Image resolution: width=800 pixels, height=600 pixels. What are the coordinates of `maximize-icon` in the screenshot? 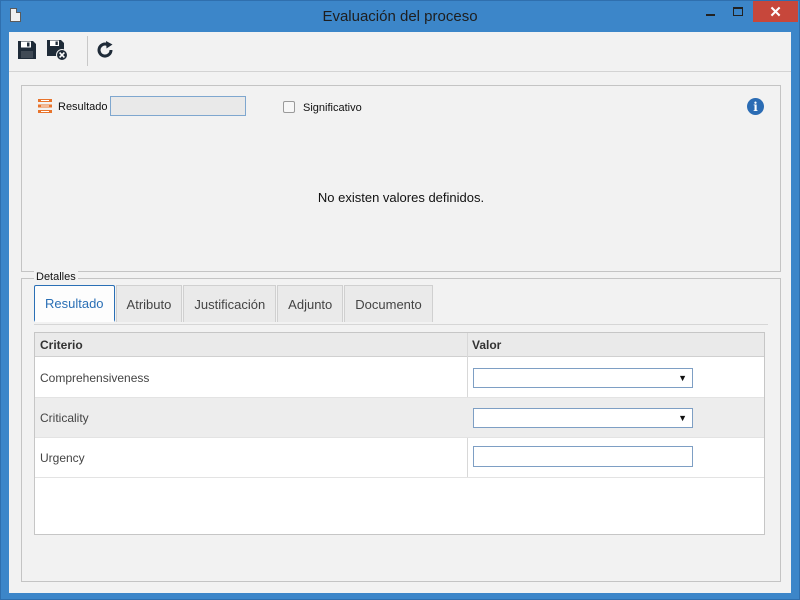 It's located at (738, 11).